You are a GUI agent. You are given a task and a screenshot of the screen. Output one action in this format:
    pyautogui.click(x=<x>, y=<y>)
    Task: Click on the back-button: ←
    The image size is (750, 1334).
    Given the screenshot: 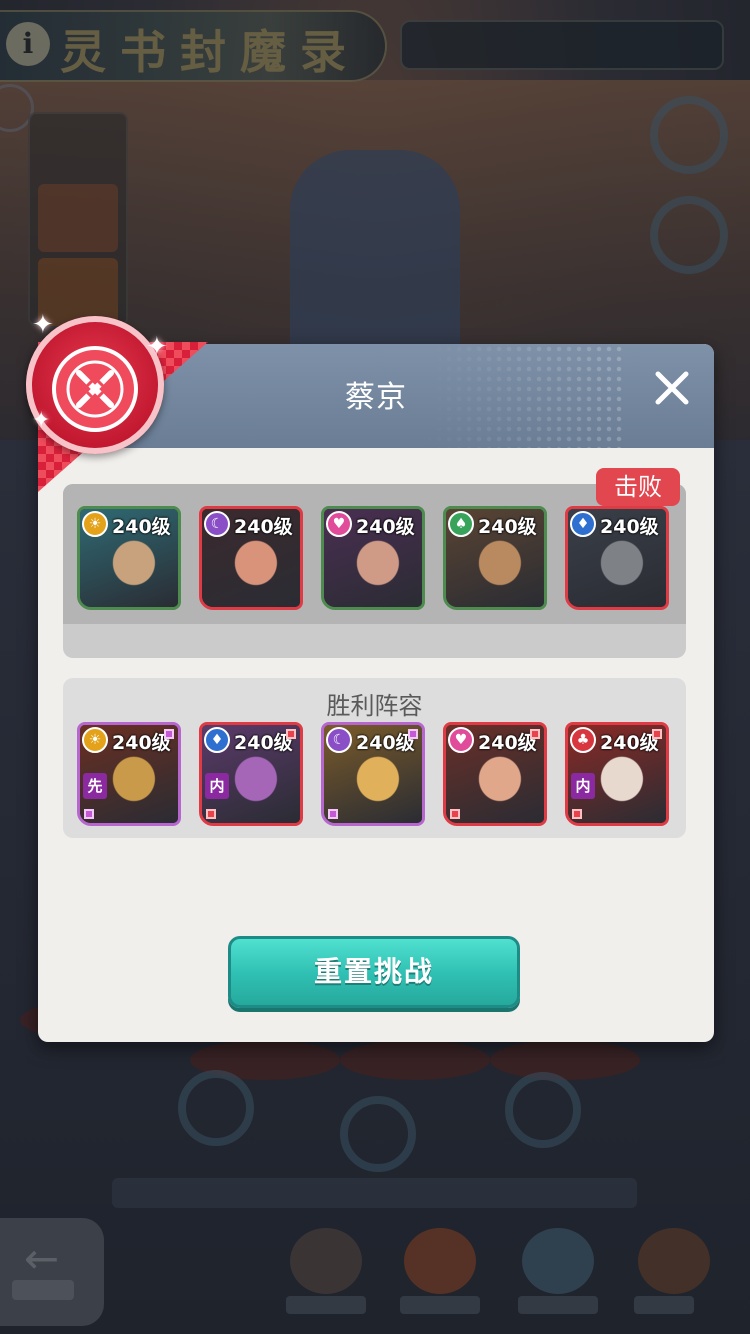 What is the action you would take?
    pyautogui.click(x=52, y=1272)
    